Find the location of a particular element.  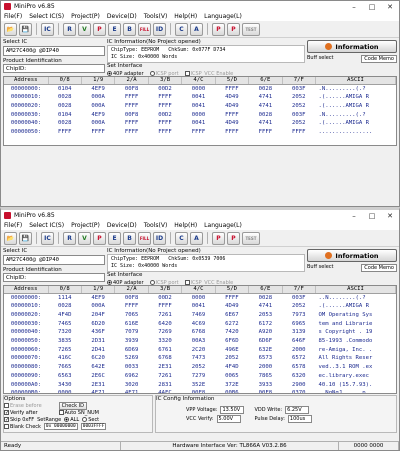

maximize-button: □ is located at coordinates (372, 216).